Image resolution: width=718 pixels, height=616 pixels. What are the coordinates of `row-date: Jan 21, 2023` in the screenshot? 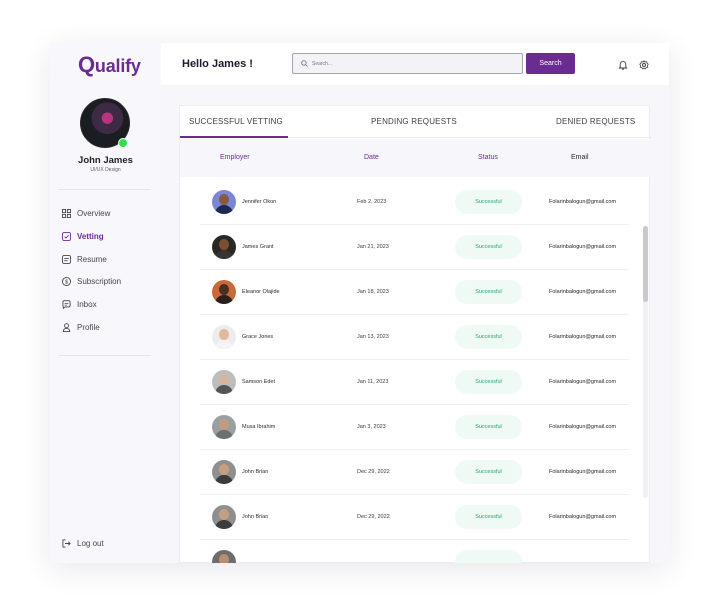 It's located at (373, 247).